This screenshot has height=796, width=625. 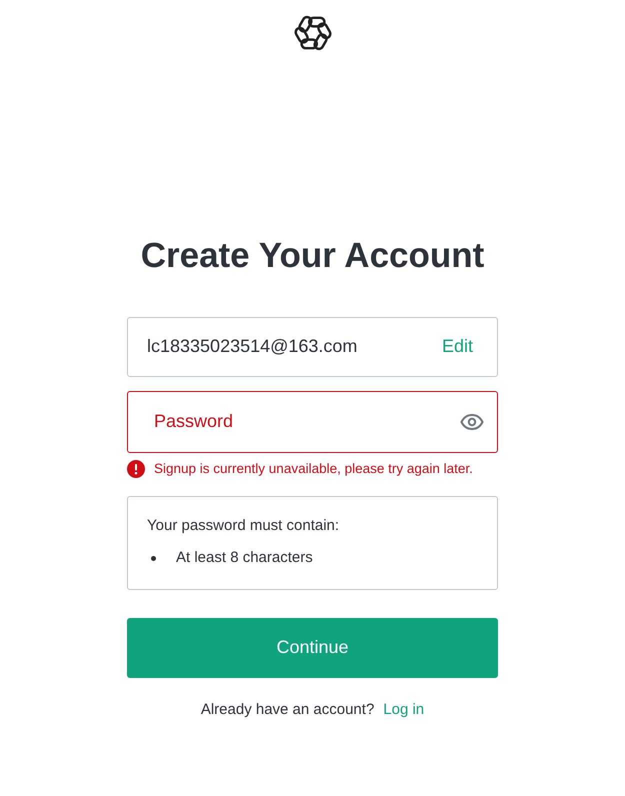 What do you see at coordinates (472, 421) in the screenshot?
I see `eye-icon` at bounding box center [472, 421].